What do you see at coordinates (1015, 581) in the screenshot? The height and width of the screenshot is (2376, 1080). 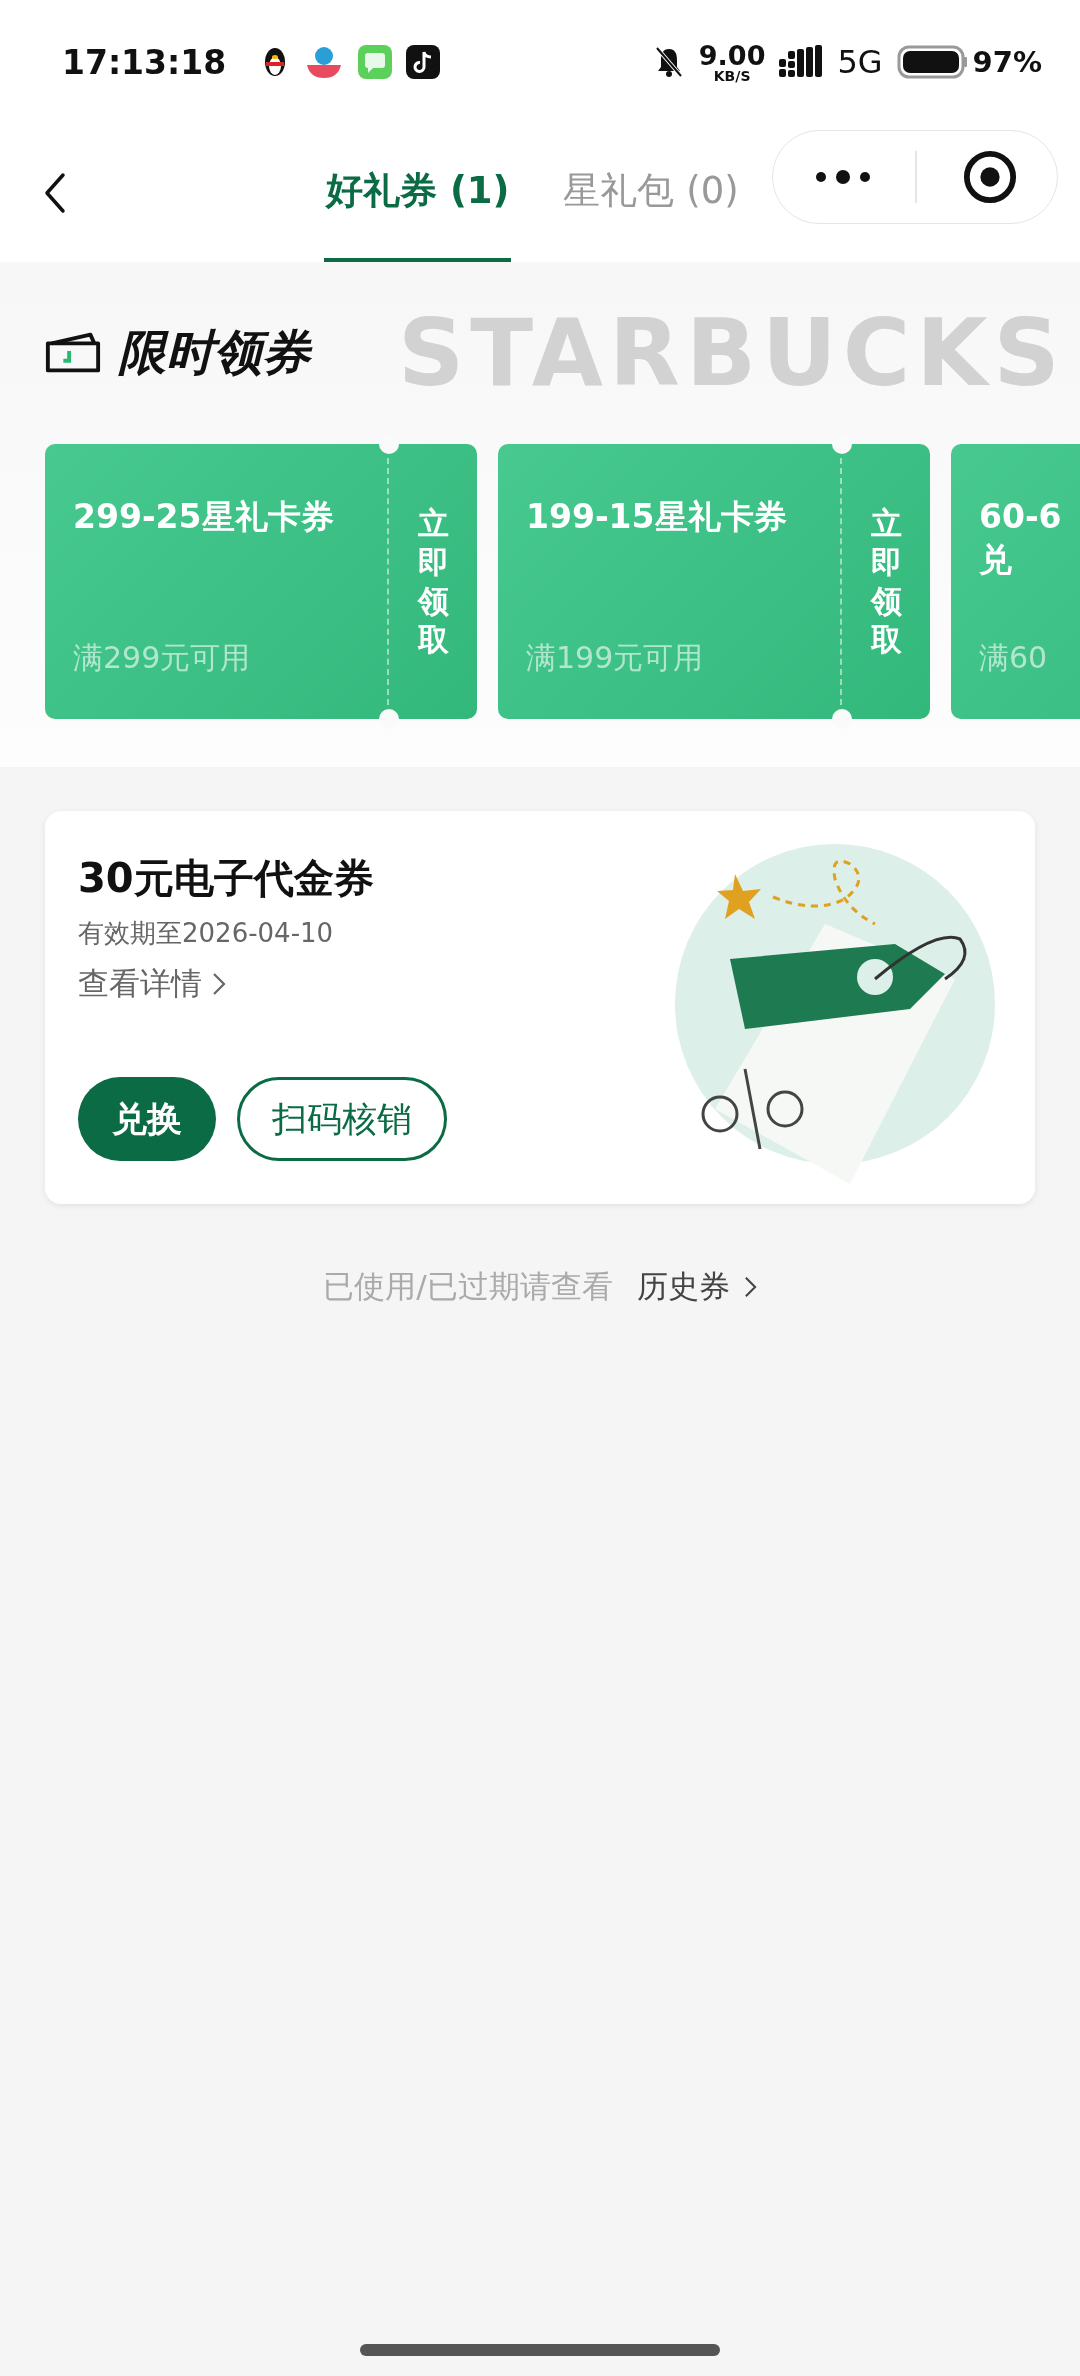 I see `coupon-card: 60-6 兑 满60` at bounding box center [1015, 581].